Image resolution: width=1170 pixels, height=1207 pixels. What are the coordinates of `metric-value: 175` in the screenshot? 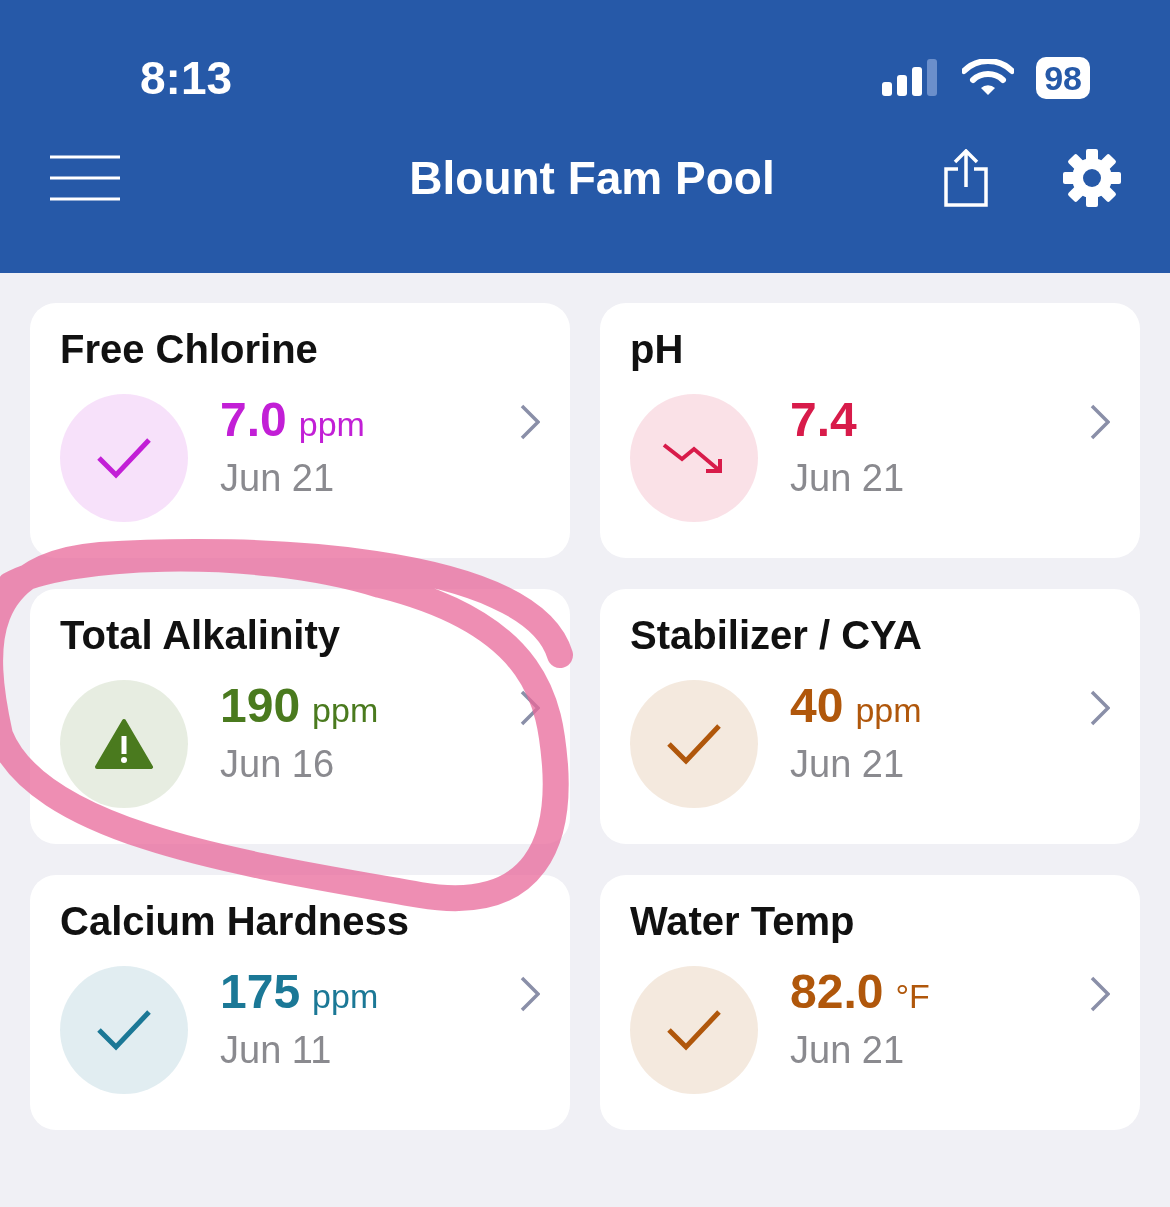 It's located at (260, 991).